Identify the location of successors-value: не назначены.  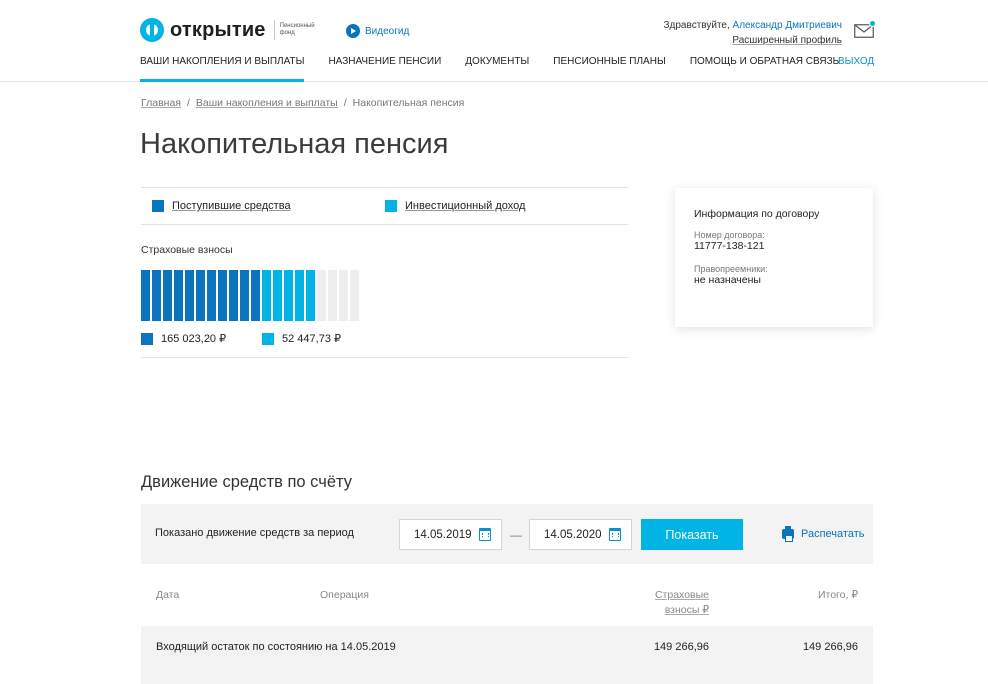
(727, 280).